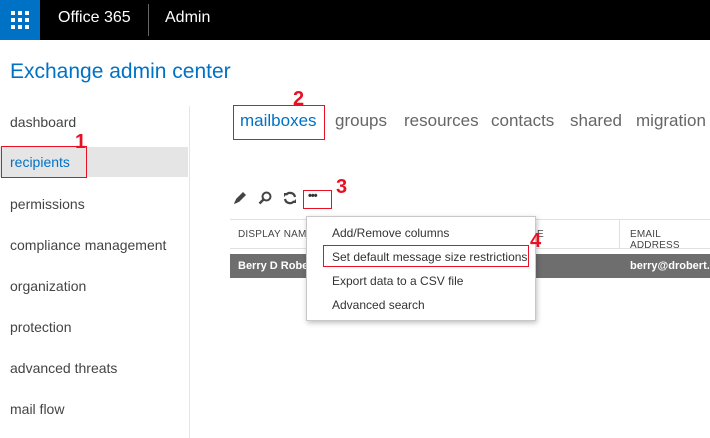  What do you see at coordinates (94, 18) in the screenshot?
I see `office365-brand: Office 365` at bounding box center [94, 18].